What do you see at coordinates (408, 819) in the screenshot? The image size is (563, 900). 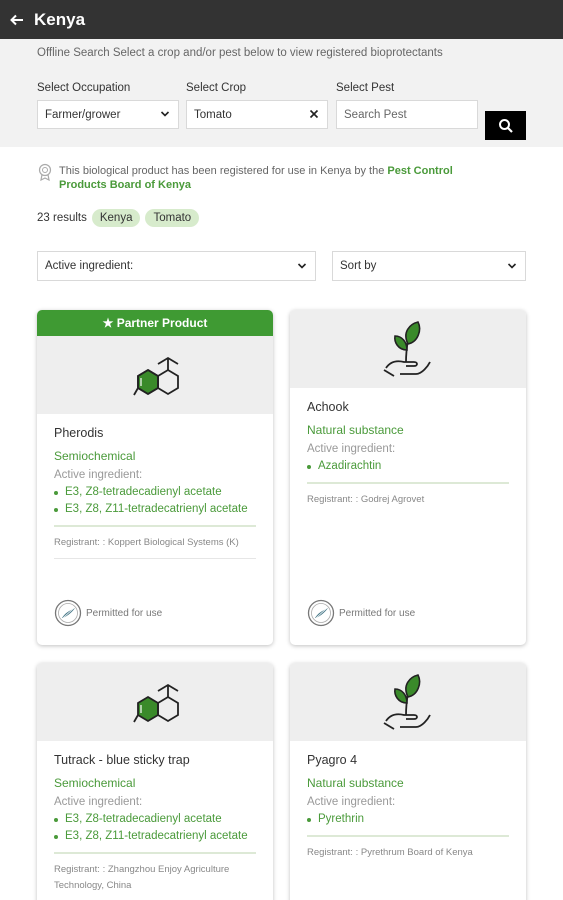 I see `active-ingredient-item: Pyrethrin` at bounding box center [408, 819].